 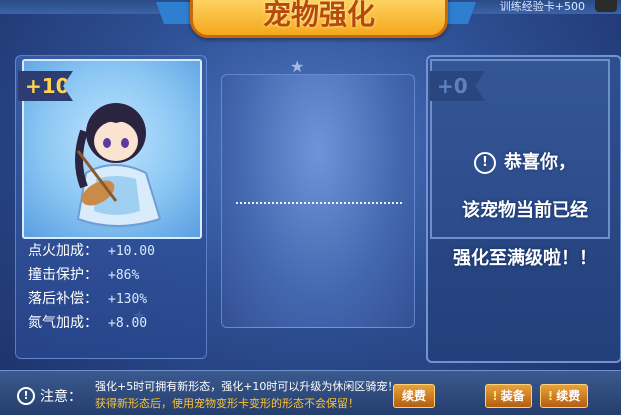 I want to click on equip-label: 装备, so click(x=512, y=396).